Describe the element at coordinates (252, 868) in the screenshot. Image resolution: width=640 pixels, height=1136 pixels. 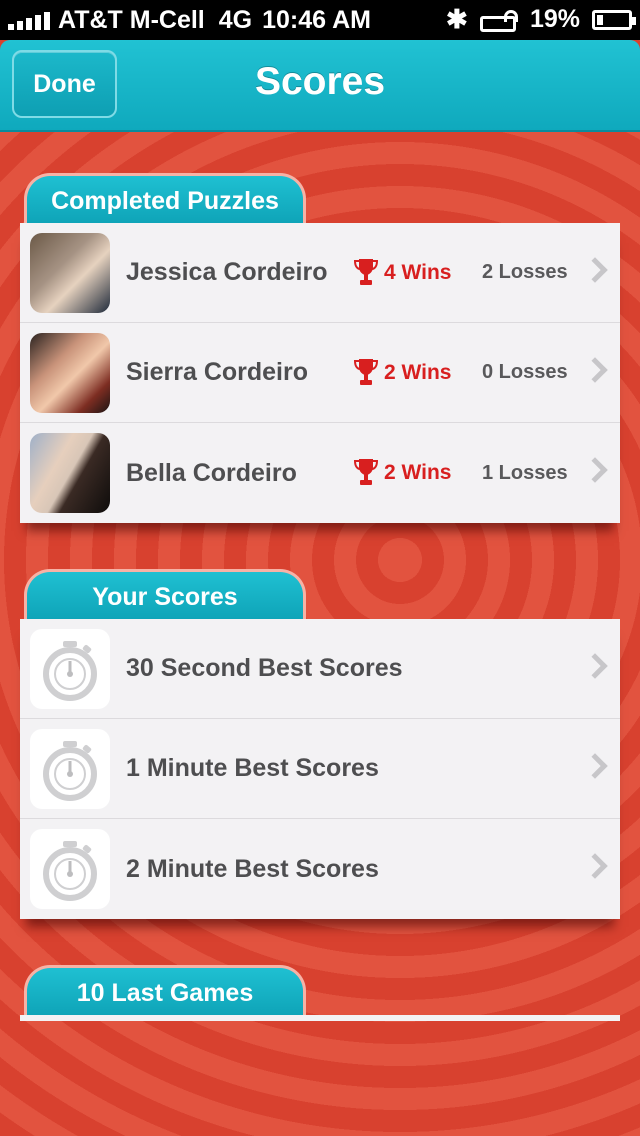
I see `score-category-label: 2 Minute Best Scores` at that location.